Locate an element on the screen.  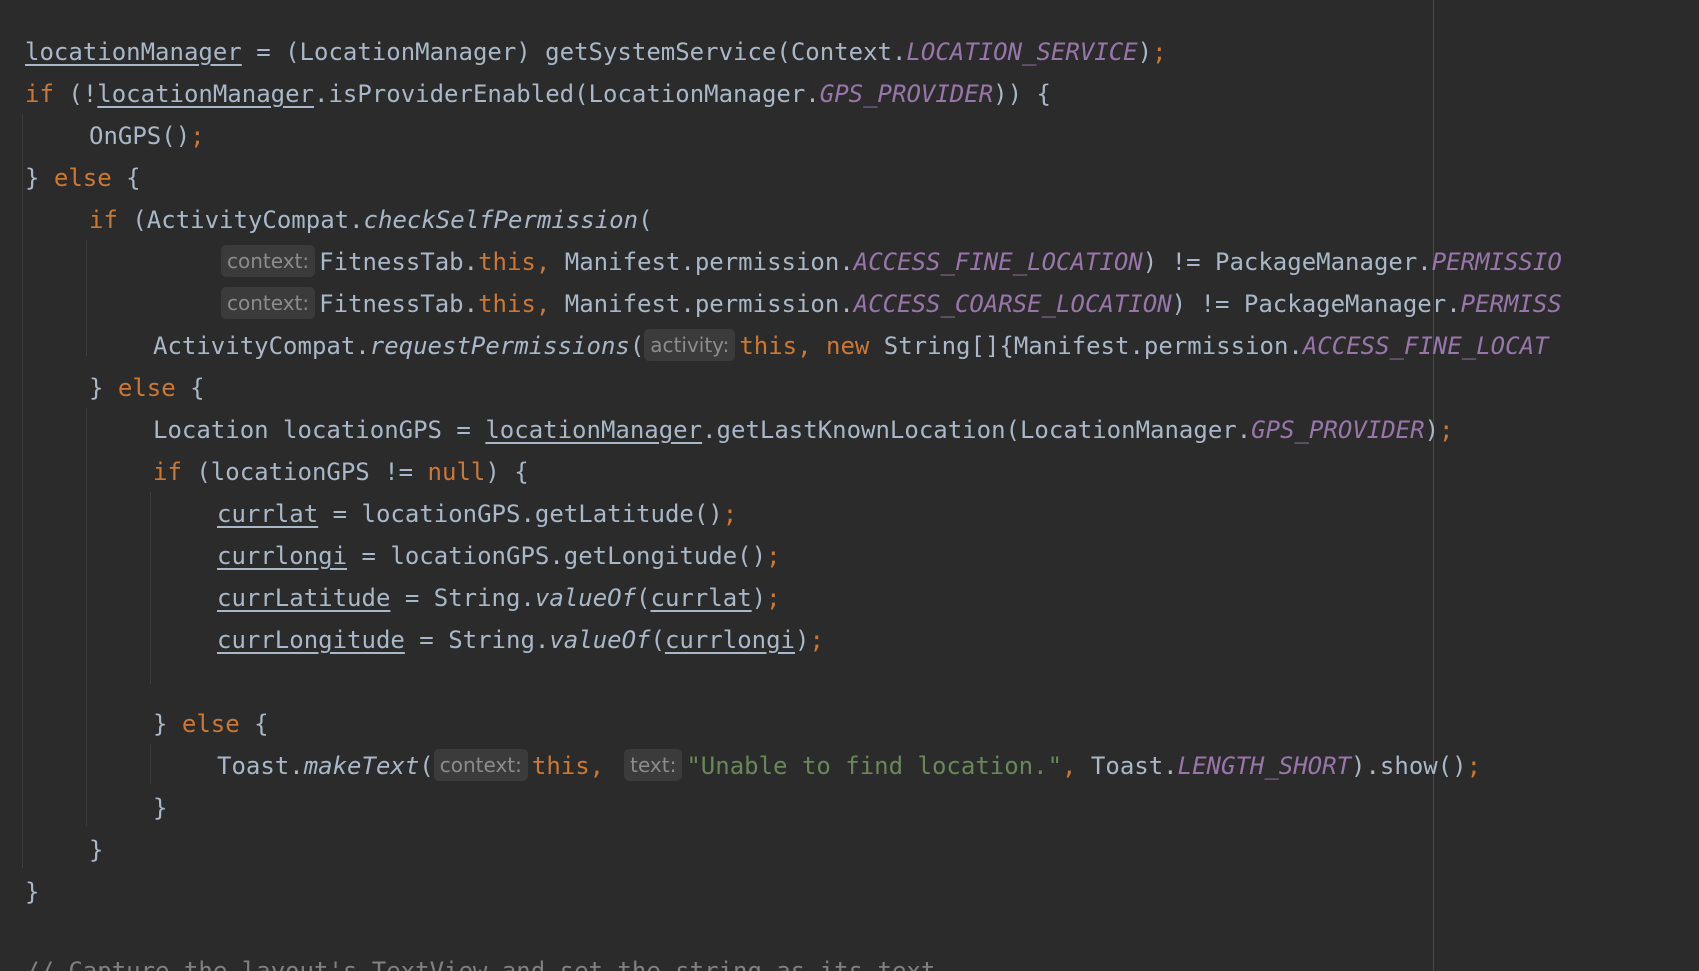
constant: ACCESS_COARSE_LOCATION is located at coordinates (1012, 304).